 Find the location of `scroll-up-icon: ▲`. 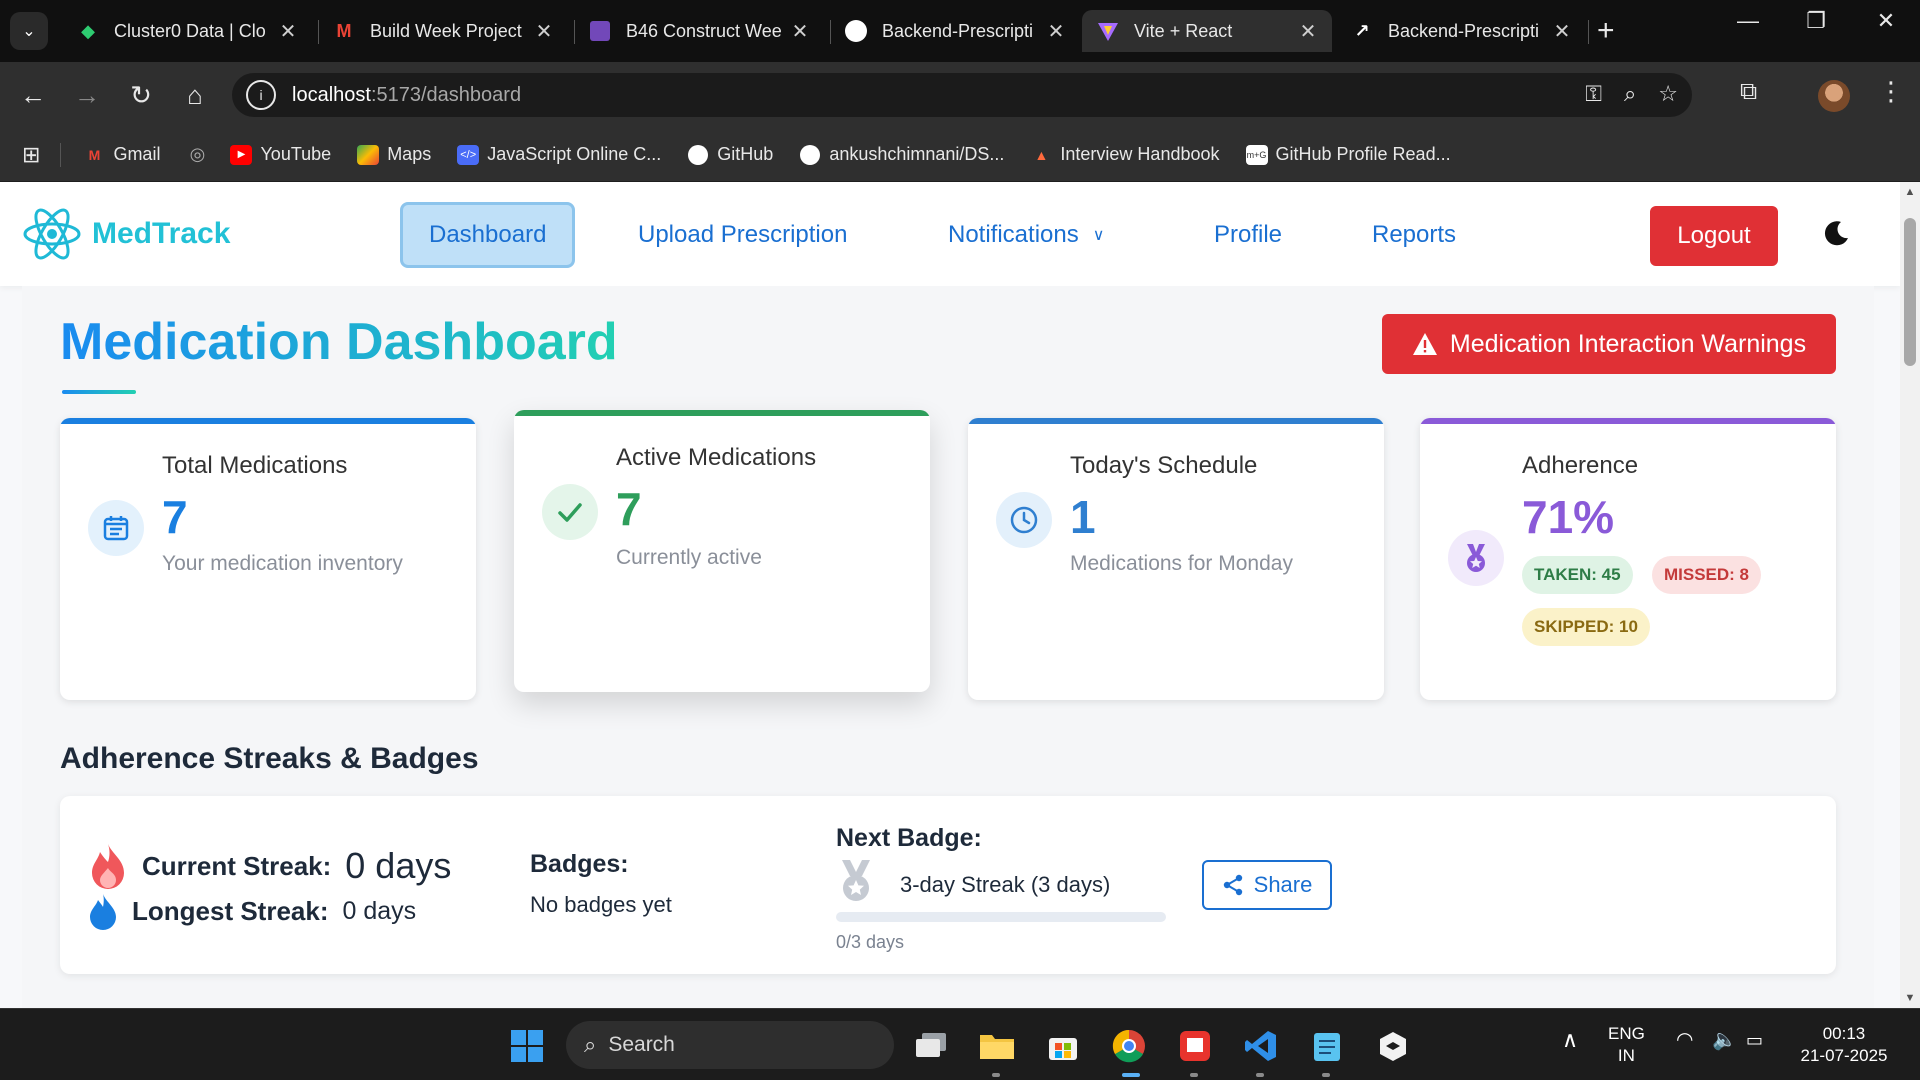

scroll-up-icon: ▲ is located at coordinates (1910, 192).